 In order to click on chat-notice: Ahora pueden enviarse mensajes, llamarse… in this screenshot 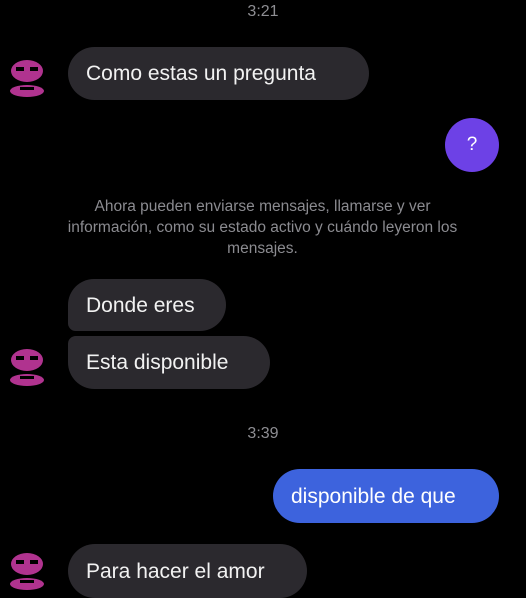, I will do `click(262, 227)`.